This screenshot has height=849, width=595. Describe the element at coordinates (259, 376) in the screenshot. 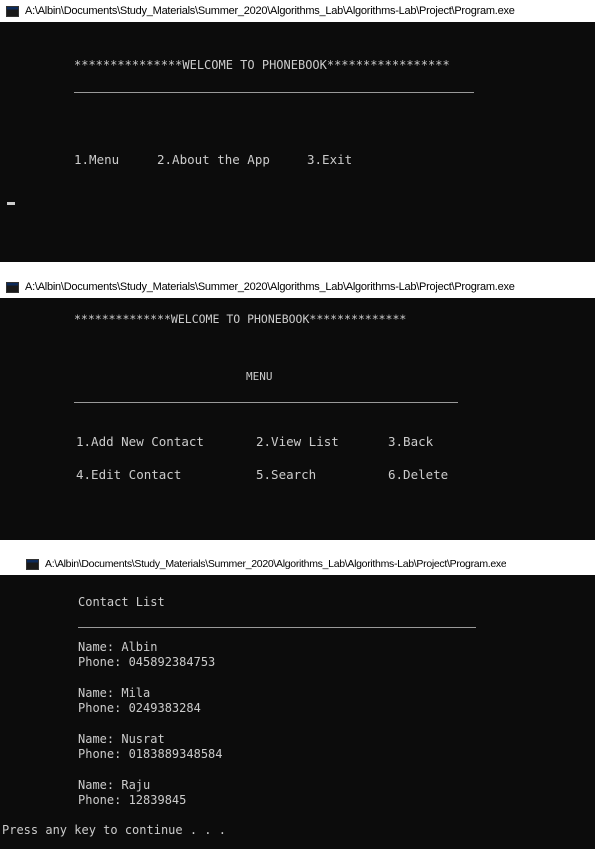

I see `menu-heading: MENU` at that location.